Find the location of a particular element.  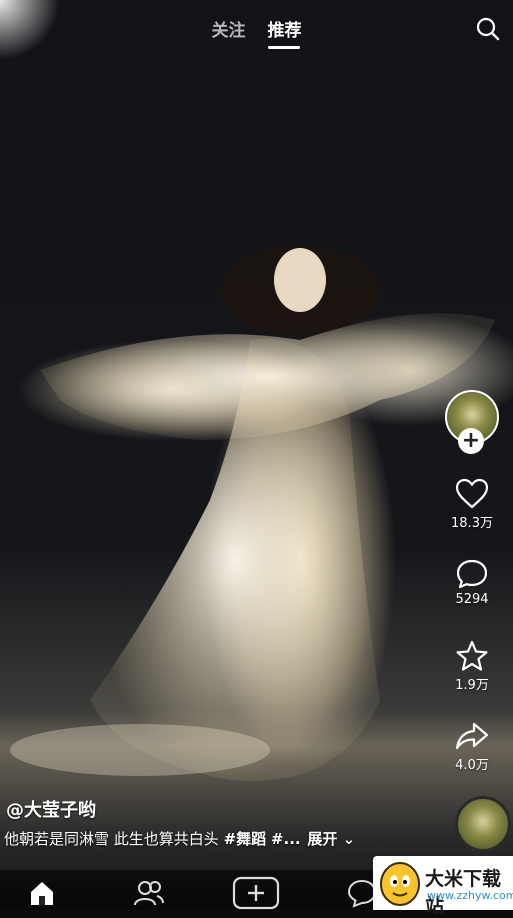

nav-home is located at coordinates (42, 895).